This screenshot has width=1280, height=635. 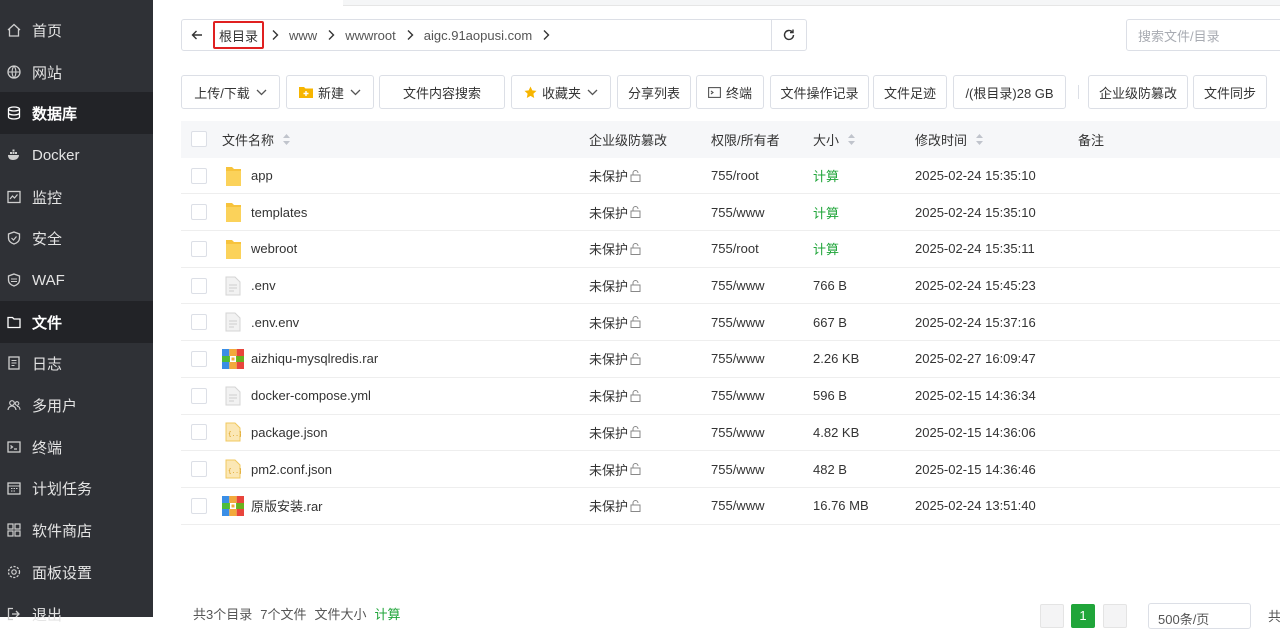 What do you see at coordinates (819, 92) in the screenshot?
I see `file-op-log-button: 文件操作记录` at bounding box center [819, 92].